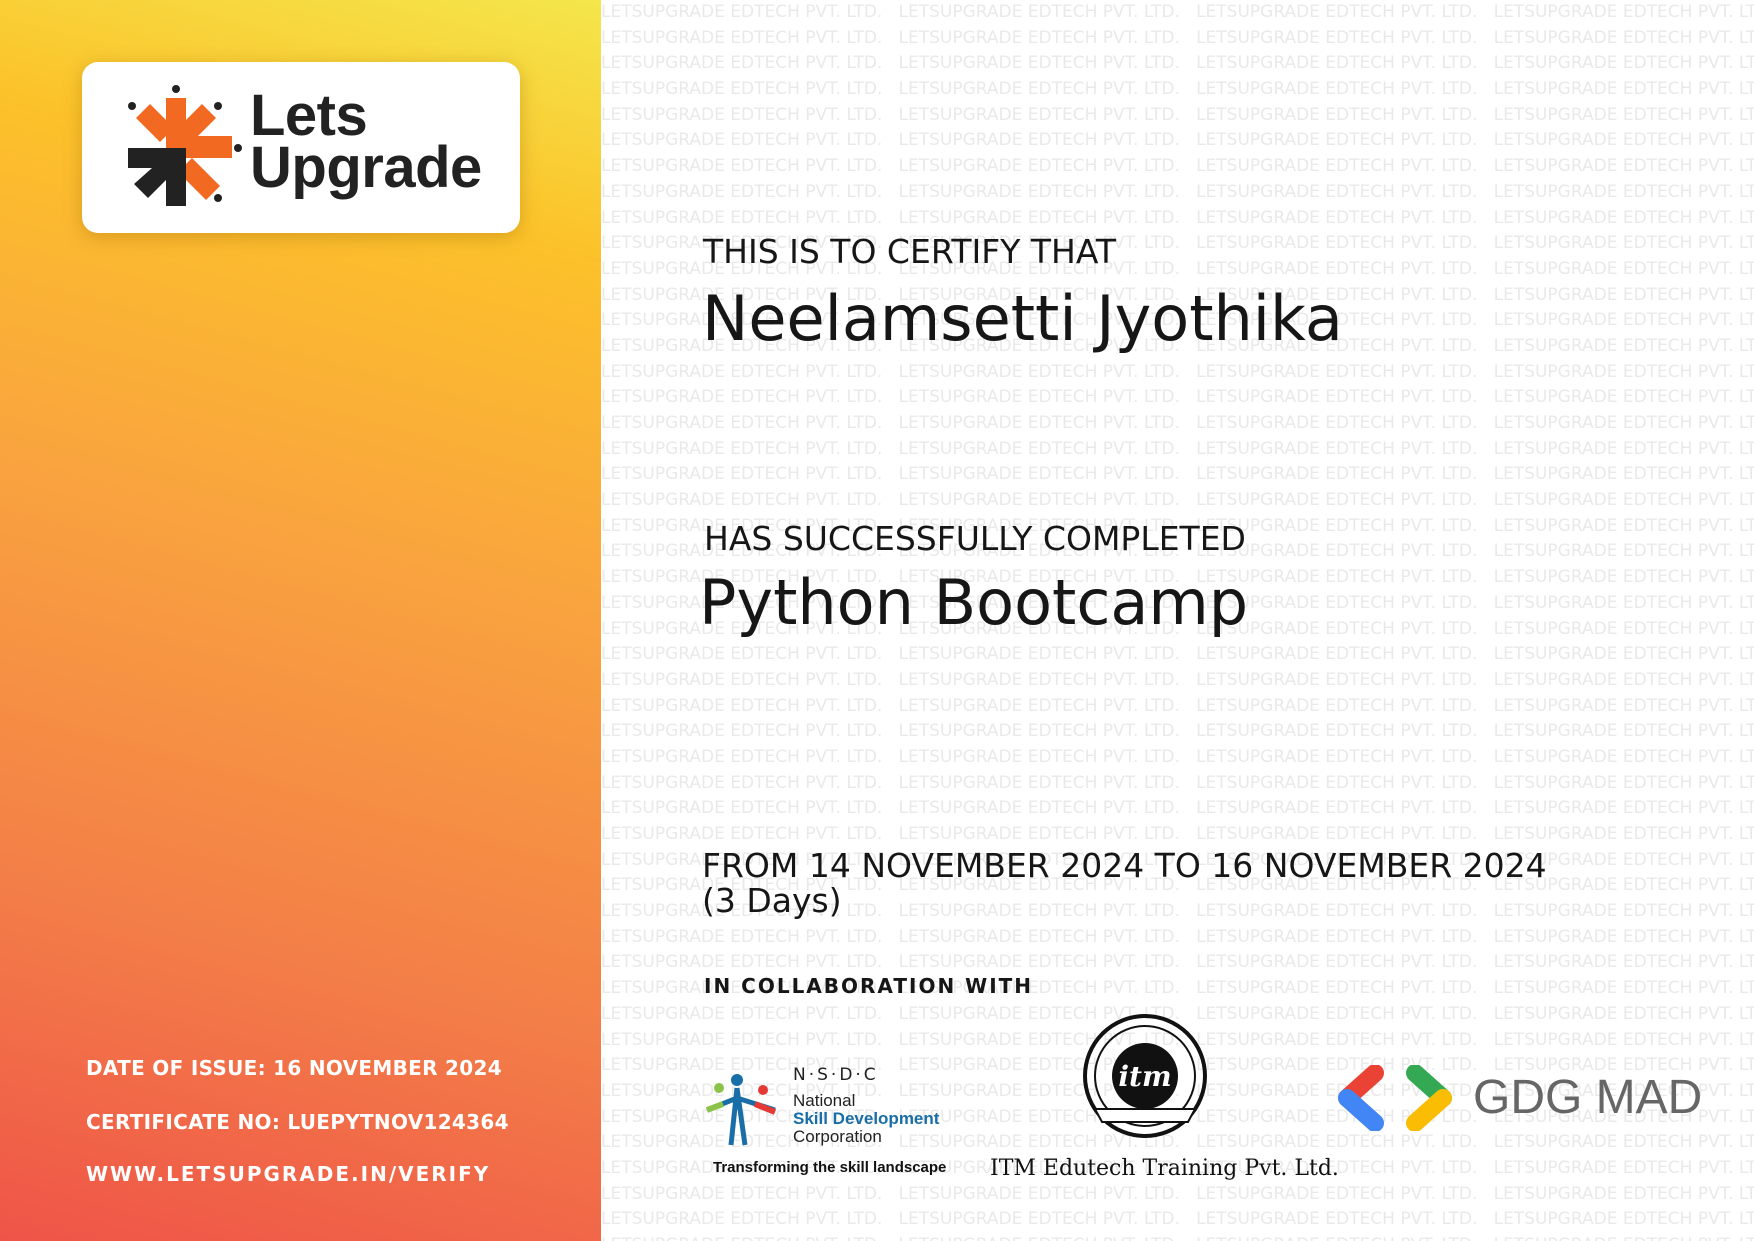  Describe the element at coordinates (836, 1075) in the screenshot. I see `nsdc-abbr: N·S·D·C` at that location.